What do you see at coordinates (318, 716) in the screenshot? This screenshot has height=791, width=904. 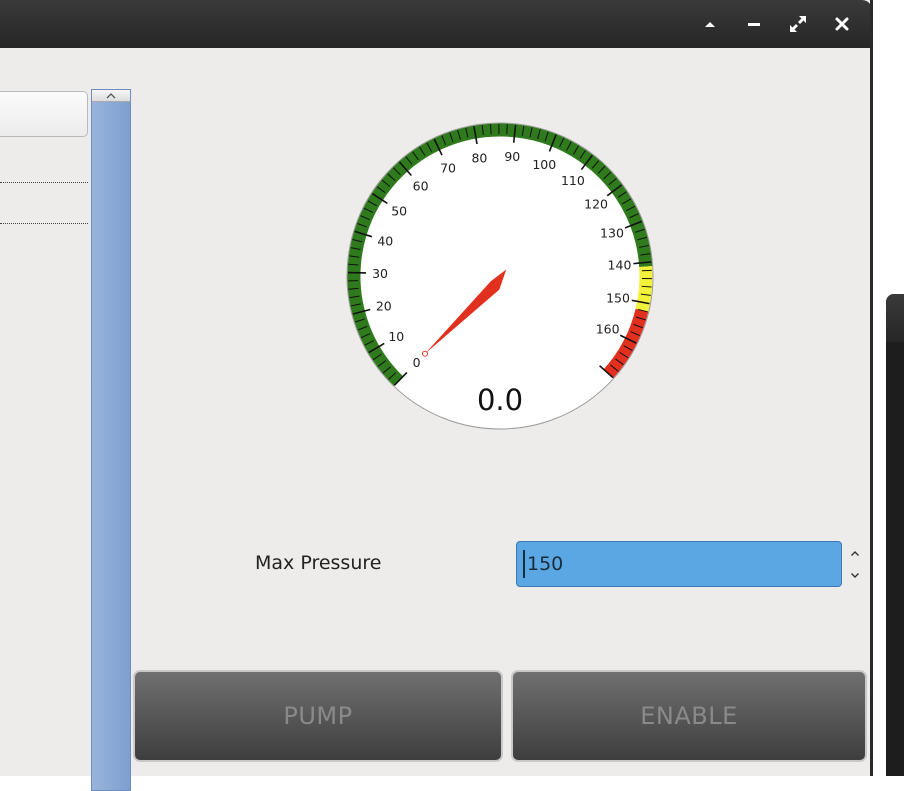 I see `pump-button: PUMP` at bounding box center [318, 716].